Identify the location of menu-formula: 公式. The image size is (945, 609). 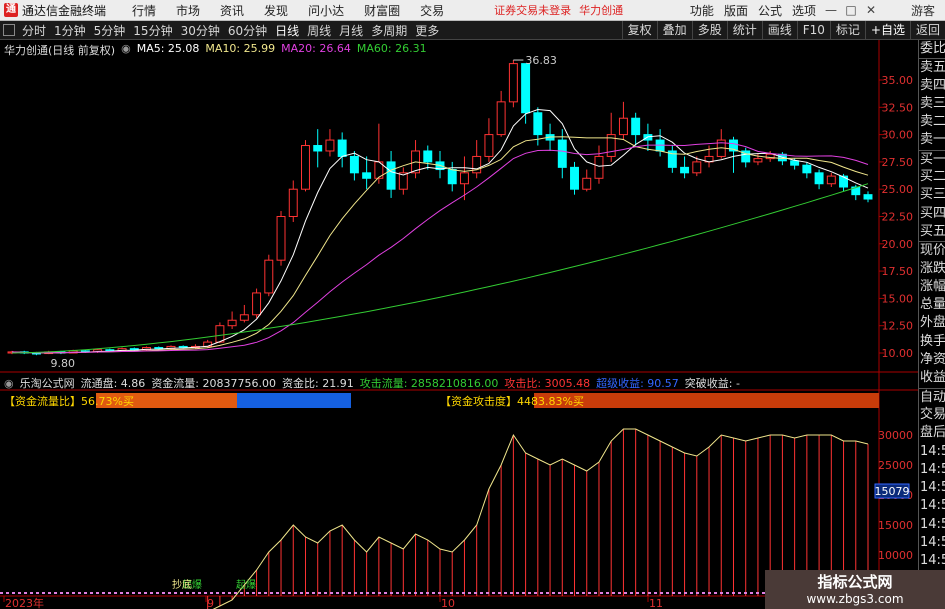
(770, 10).